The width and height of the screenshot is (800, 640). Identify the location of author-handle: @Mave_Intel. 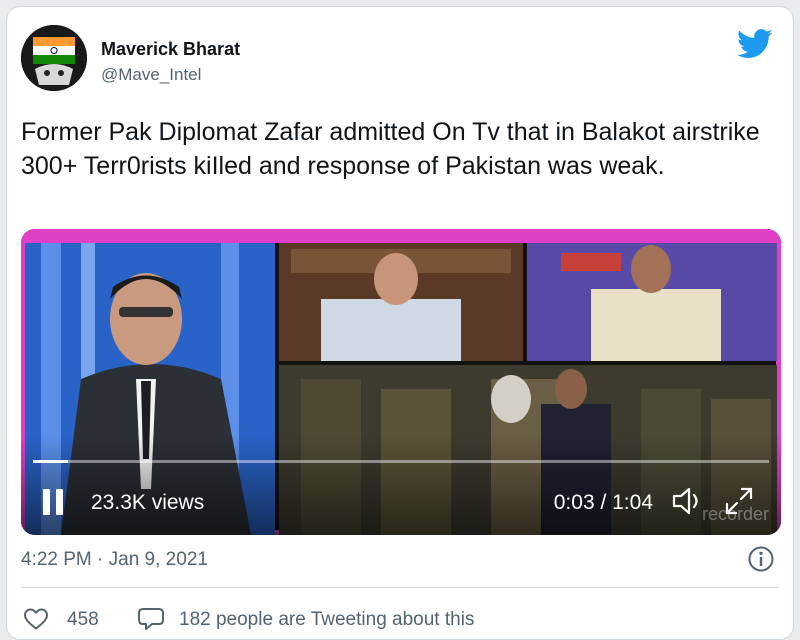
(151, 75).